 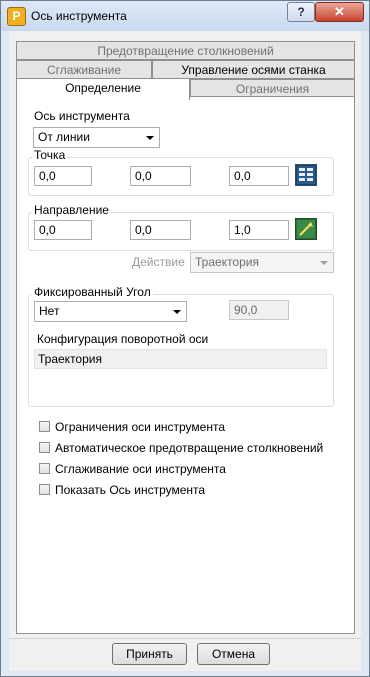 I want to click on rotary-config-label: Конфигурация поворотной оси, so click(x=123, y=339).